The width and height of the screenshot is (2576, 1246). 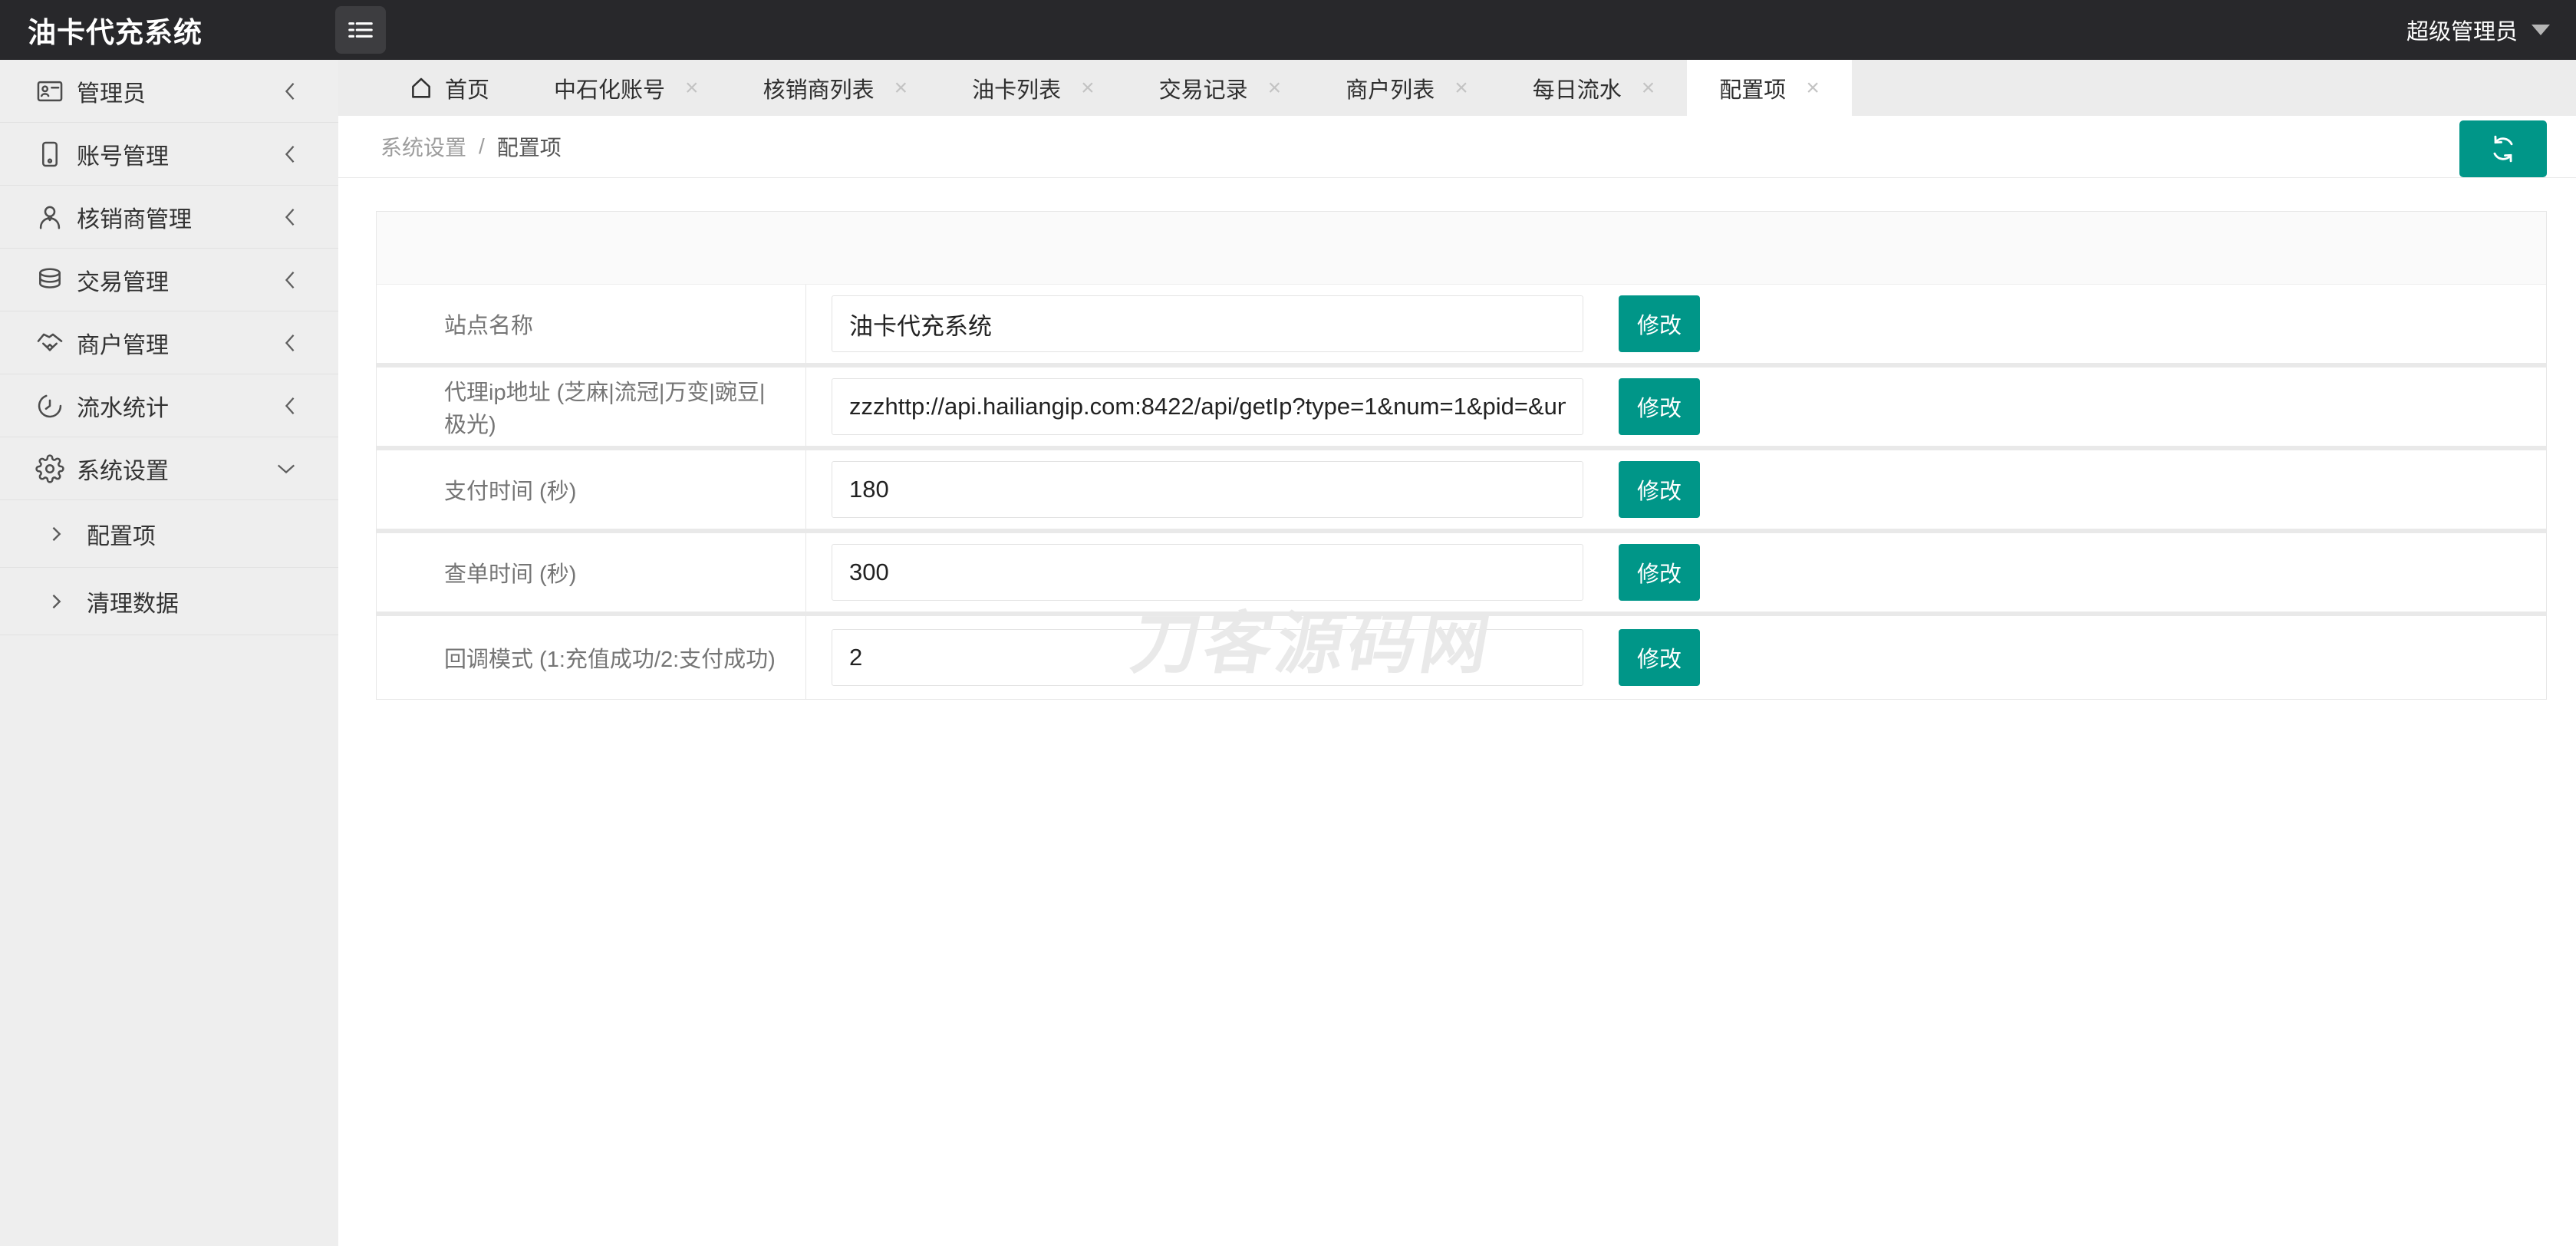 I want to click on app-title: 油卡代充系统, so click(x=115, y=32).